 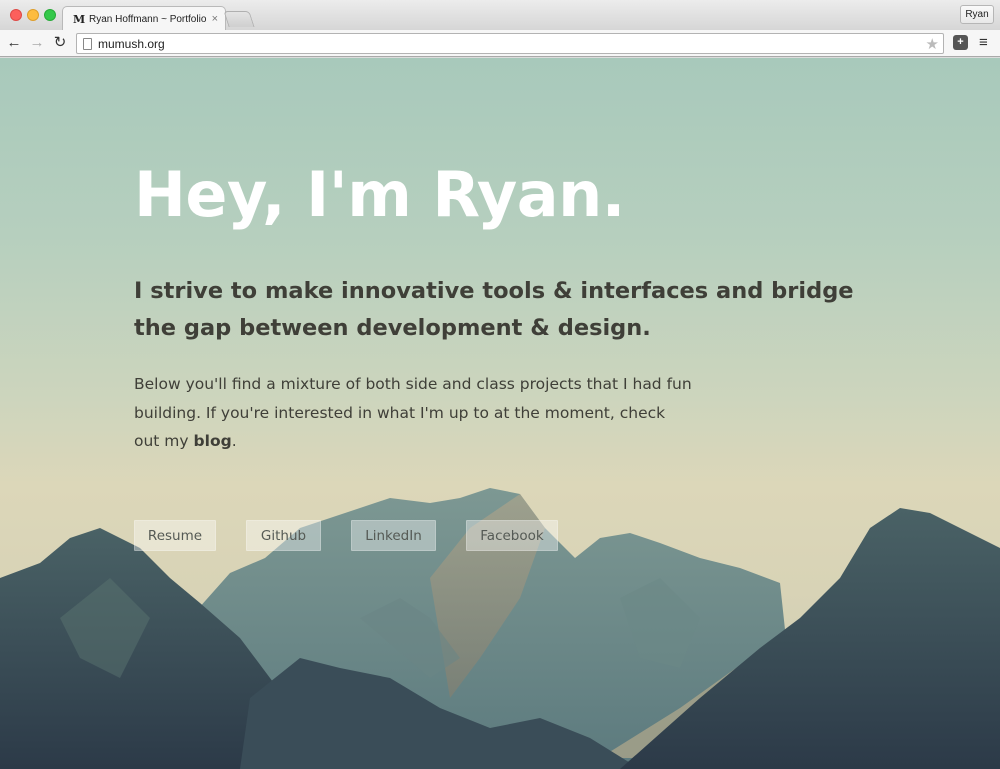 What do you see at coordinates (213, 441) in the screenshot?
I see `blog-link: blog` at bounding box center [213, 441].